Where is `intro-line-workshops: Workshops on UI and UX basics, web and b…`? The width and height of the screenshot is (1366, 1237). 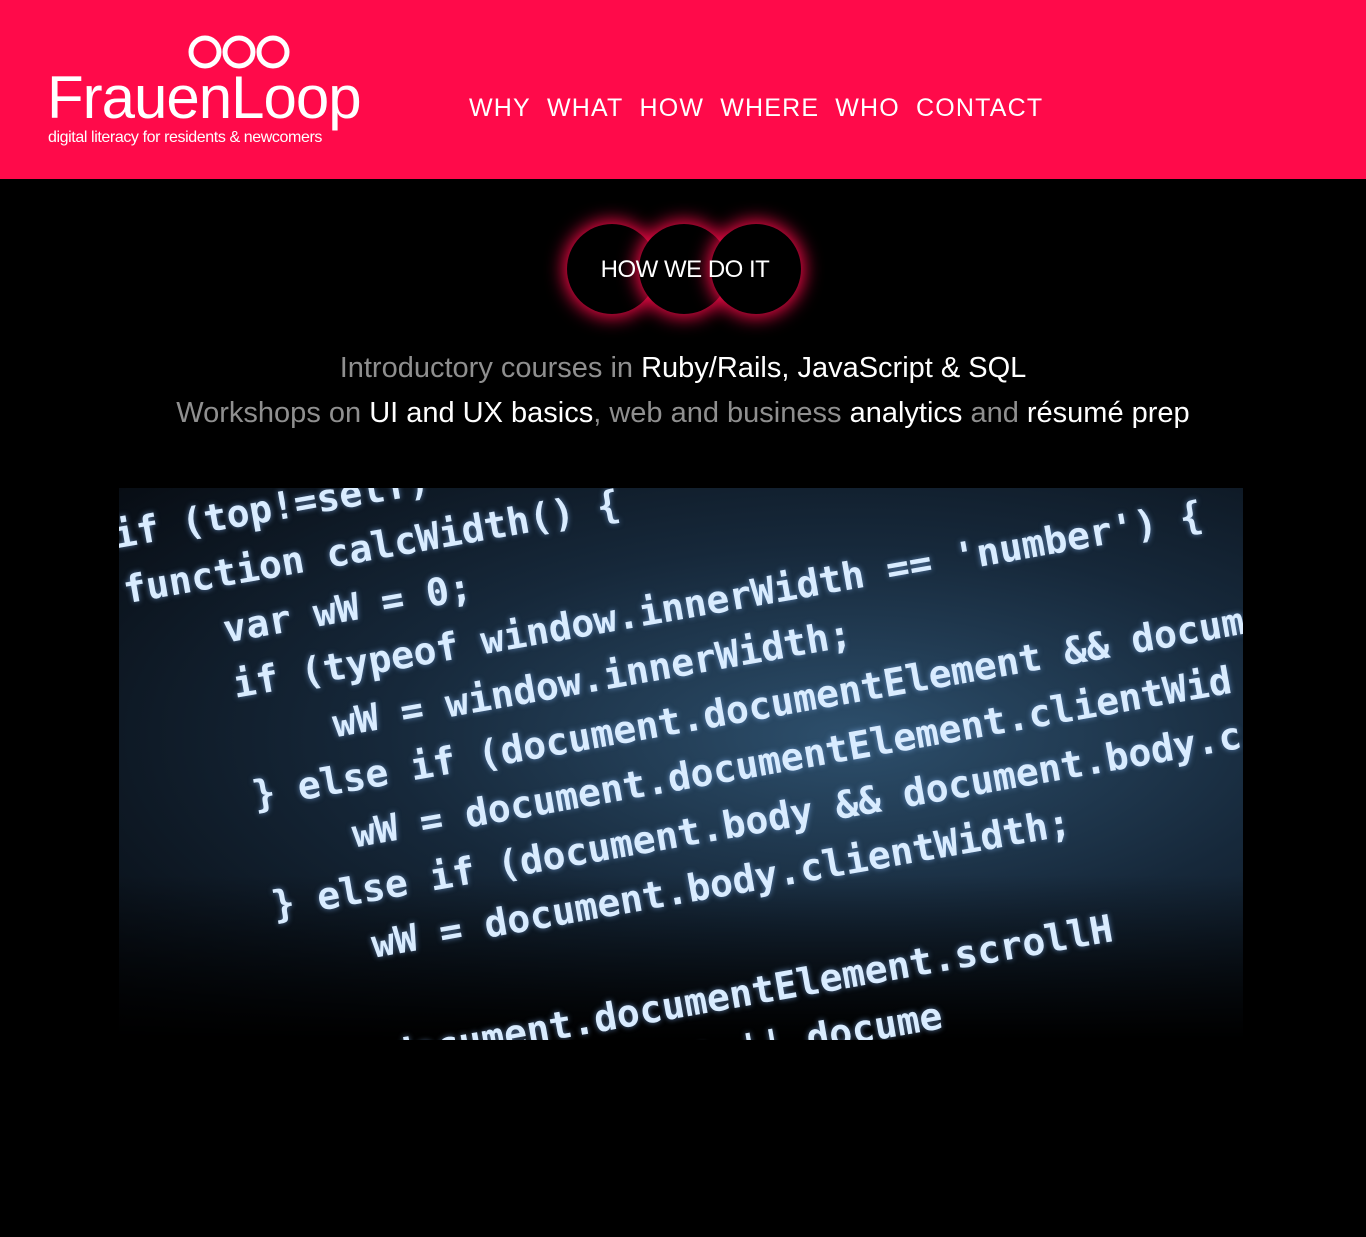
intro-line-workshops: Workshops on UI and UX basics, web and b… is located at coordinates (683, 413).